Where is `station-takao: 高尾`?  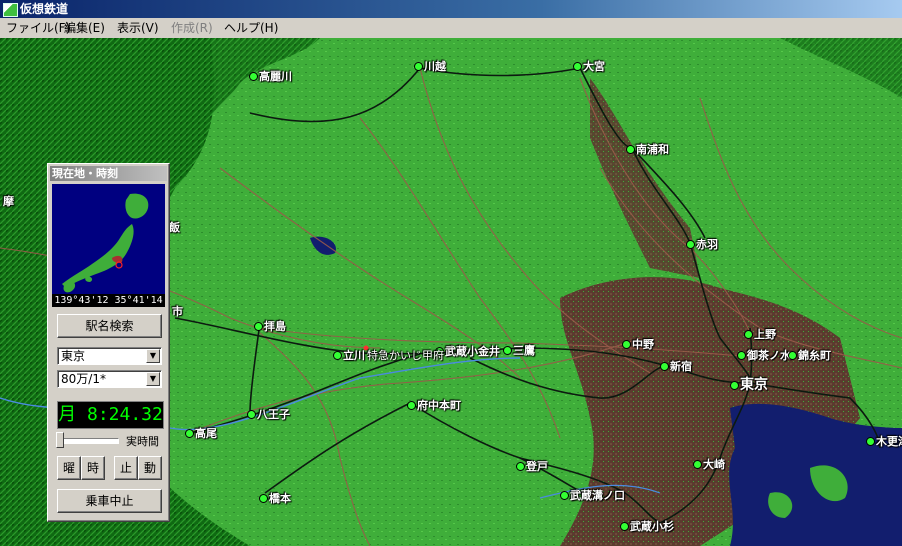 station-takao: 高尾 is located at coordinates (201, 433).